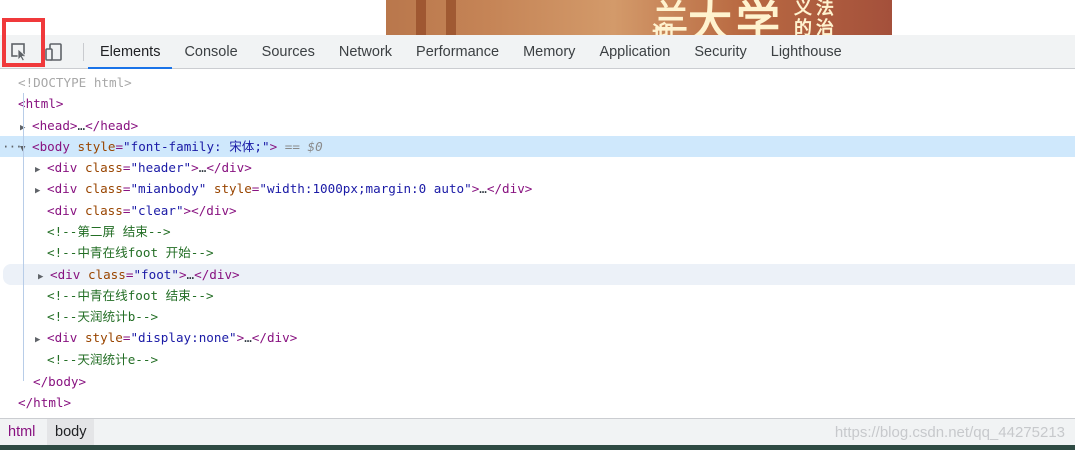 The height and width of the screenshot is (450, 1075). Describe the element at coordinates (130, 253) in the screenshot. I see `comment-text: <!--中青在线foot 开始-->` at that location.